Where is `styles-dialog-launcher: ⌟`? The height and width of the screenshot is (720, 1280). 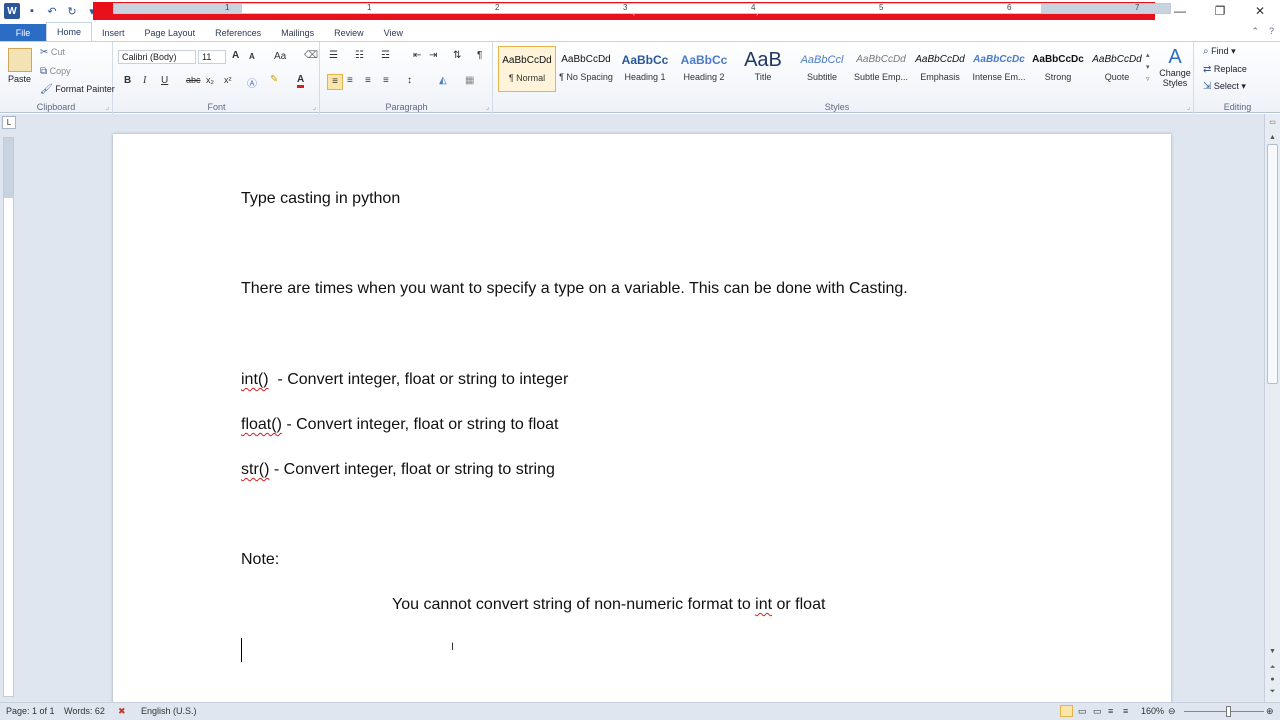 styles-dialog-launcher: ⌟ is located at coordinates (1188, 107).